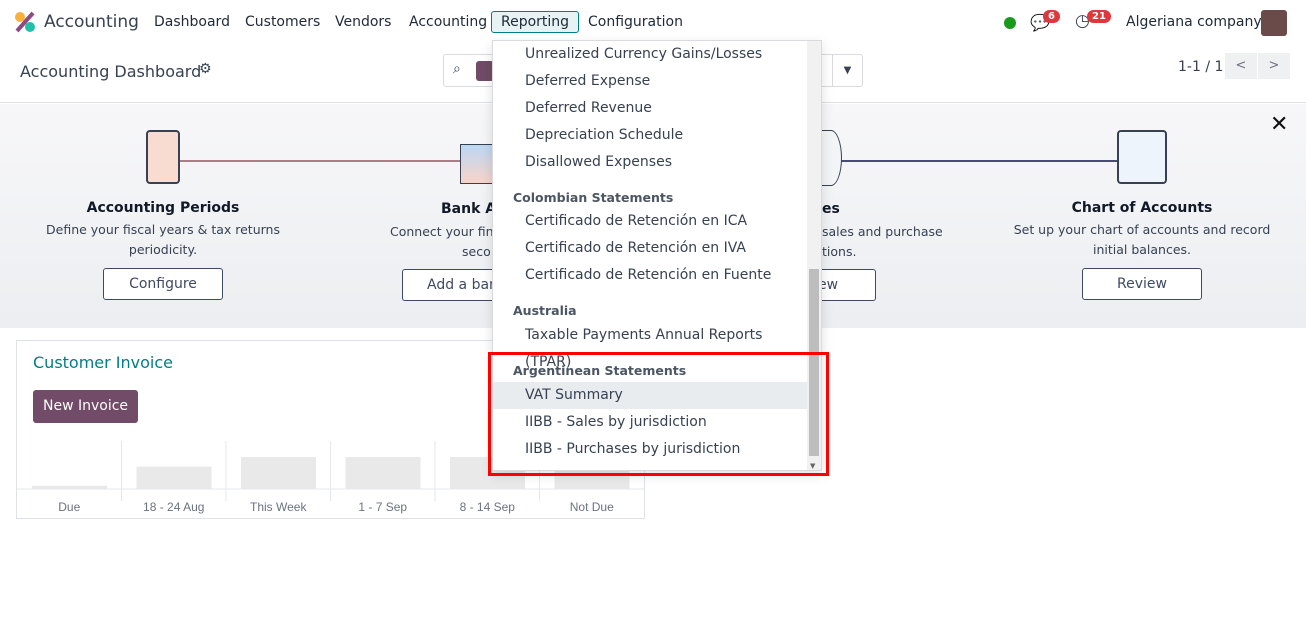 The image size is (1306, 617). I want to click on step-desc: Connect your fina, so click(446, 231).